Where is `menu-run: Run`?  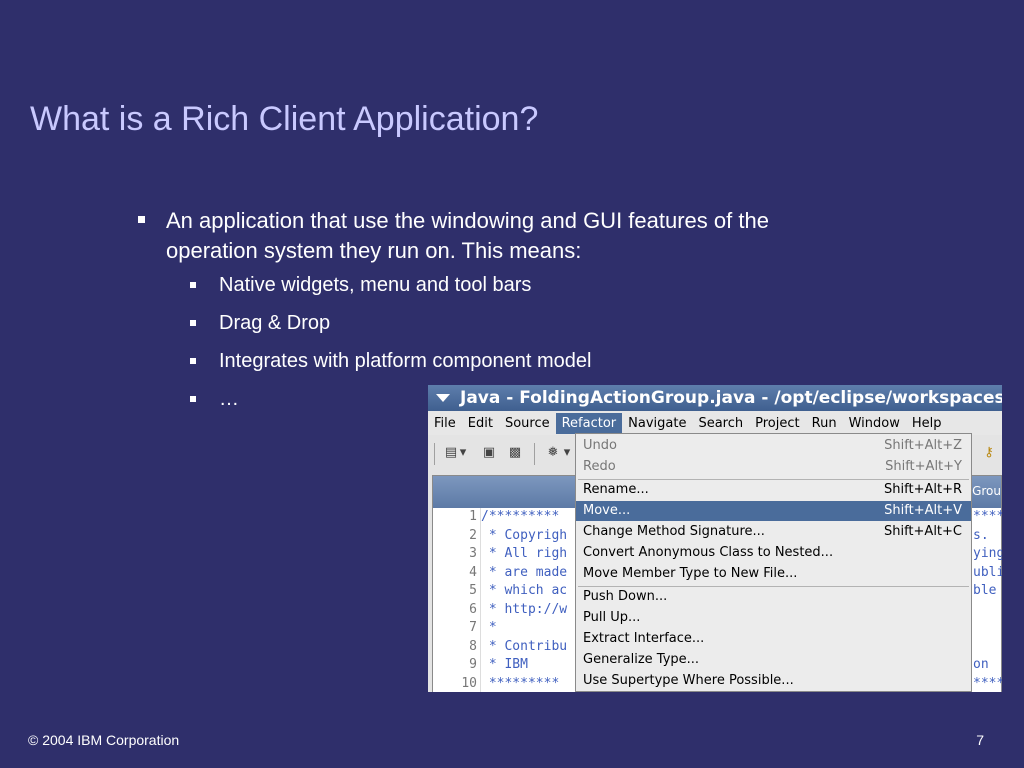 menu-run: Run is located at coordinates (824, 423).